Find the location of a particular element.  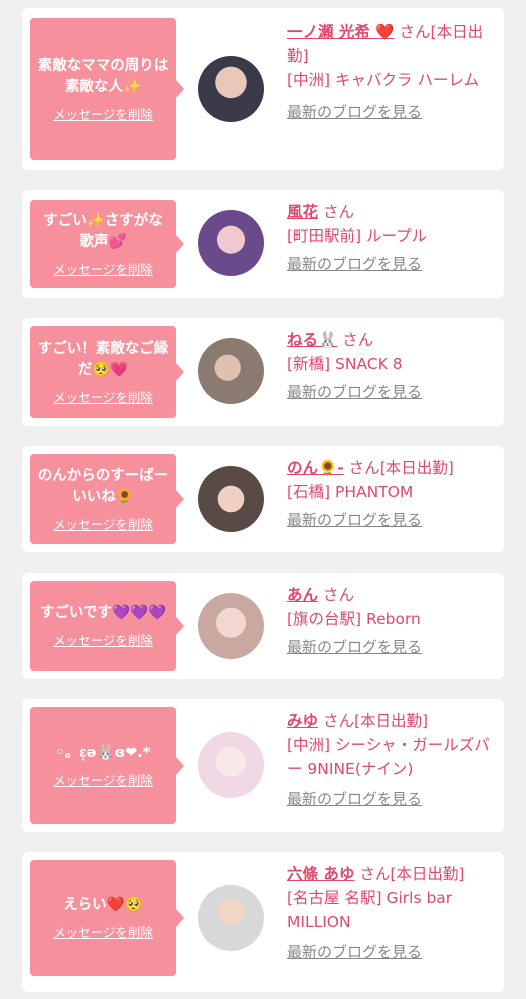

shop-name: [名古屋 名駅] Girls bar MILLION is located at coordinates (370, 910).